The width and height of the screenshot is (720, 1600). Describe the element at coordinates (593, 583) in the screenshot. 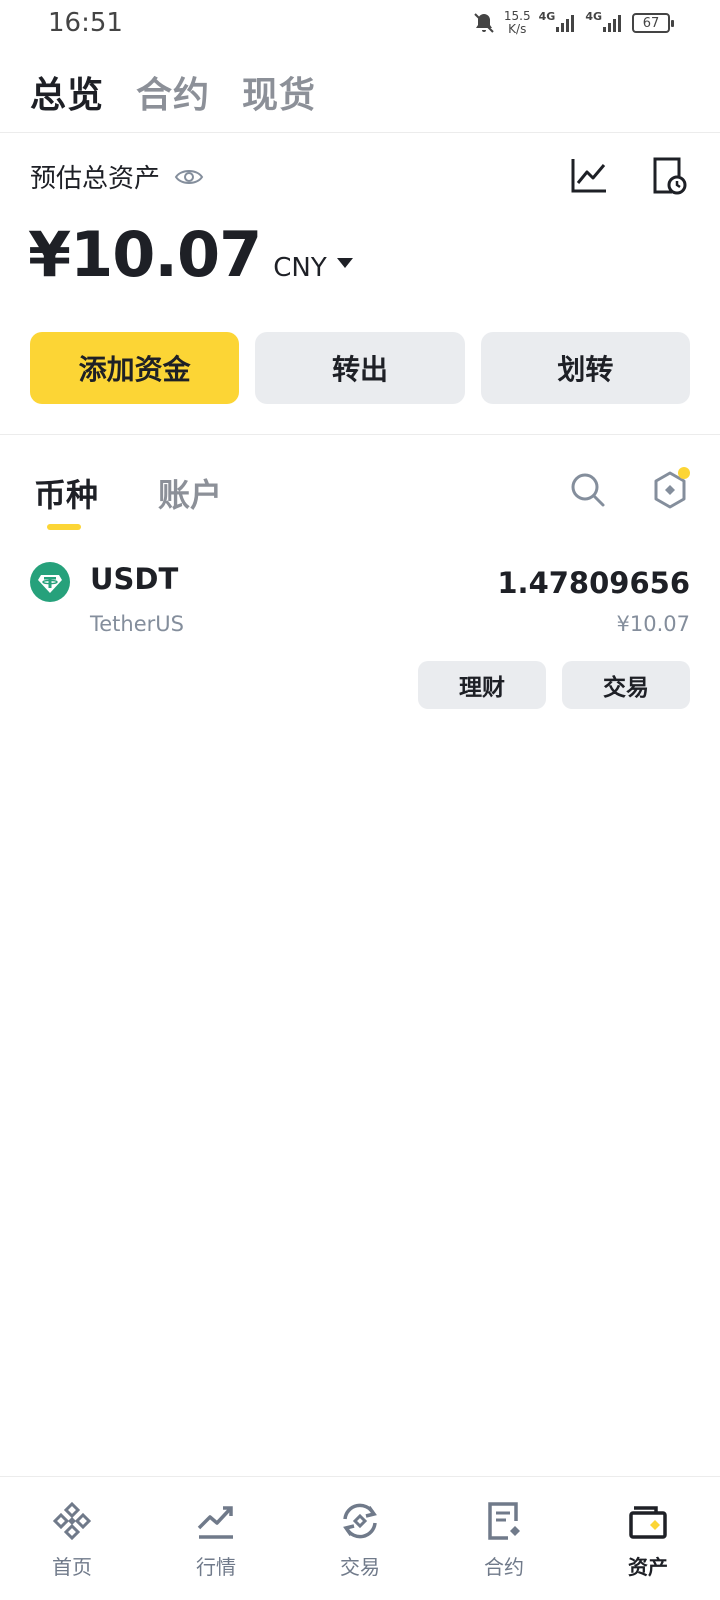

I see `coin-amount: 1.47809656` at that location.